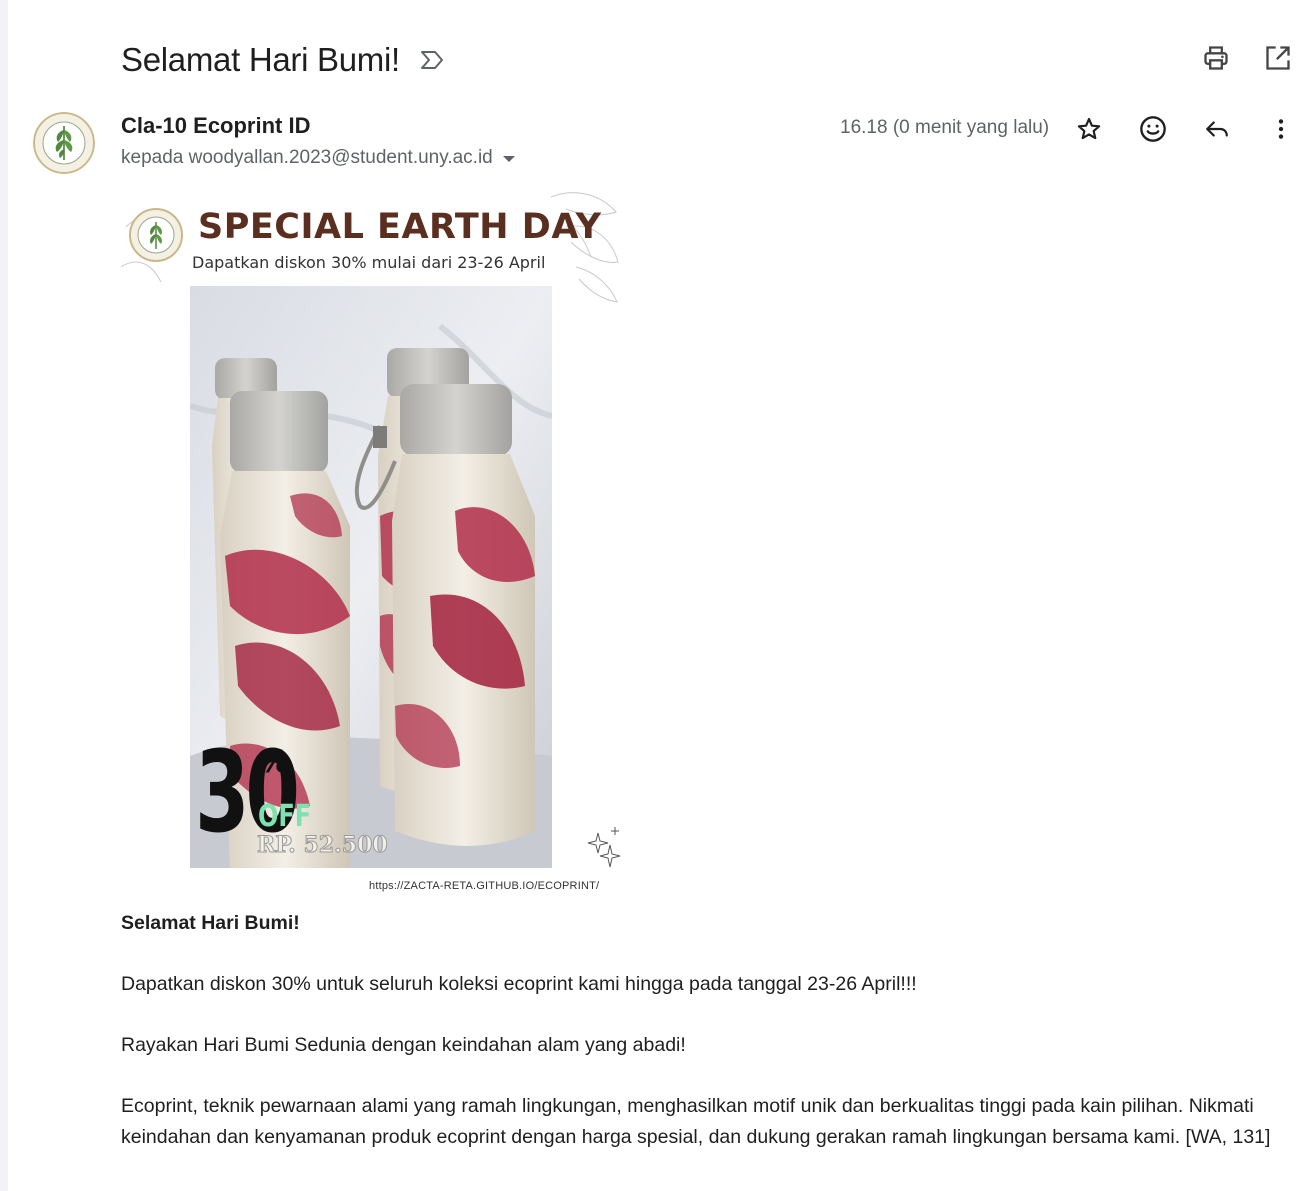 Image resolution: width=1312 pixels, height=1191 pixels. Describe the element at coordinates (400, 227) in the screenshot. I see `banner-title: SPECIAL EARTH DAY` at that location.